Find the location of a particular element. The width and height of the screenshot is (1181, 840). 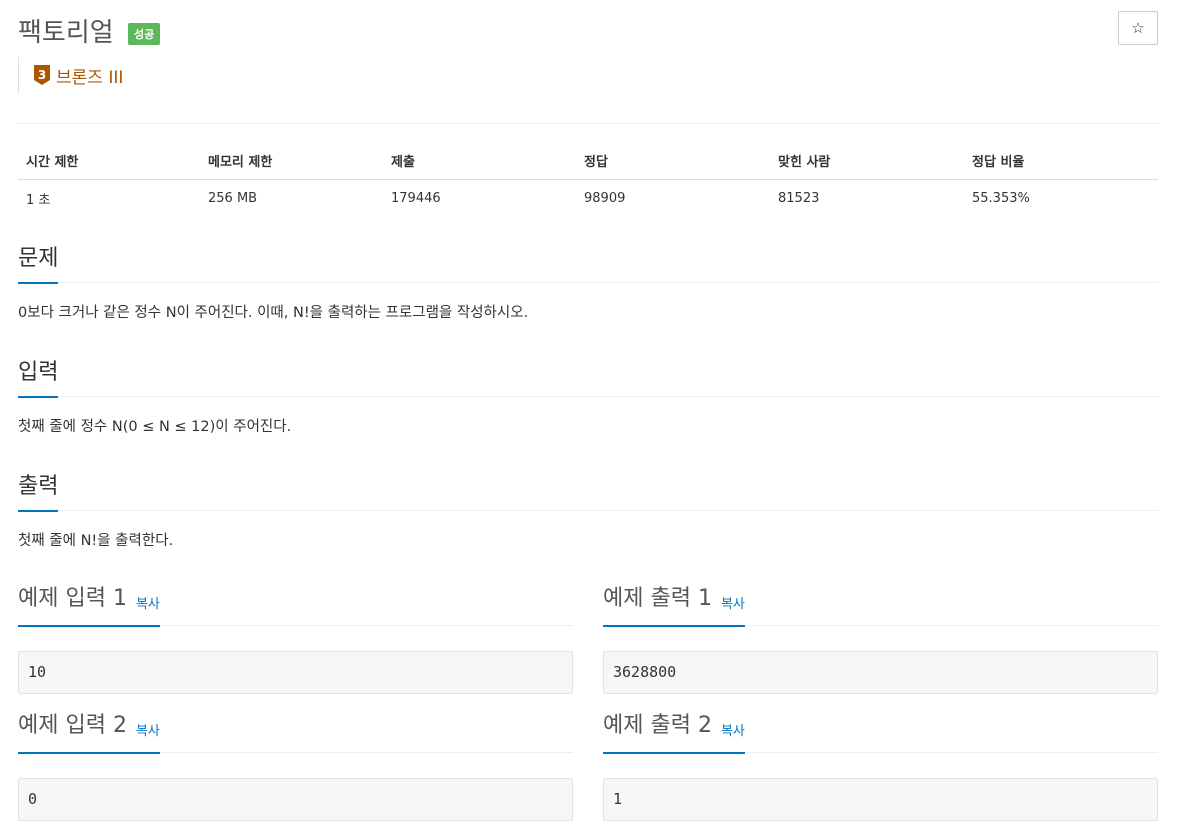

sample-data-box: 10 is located at coordinates (295, 672).